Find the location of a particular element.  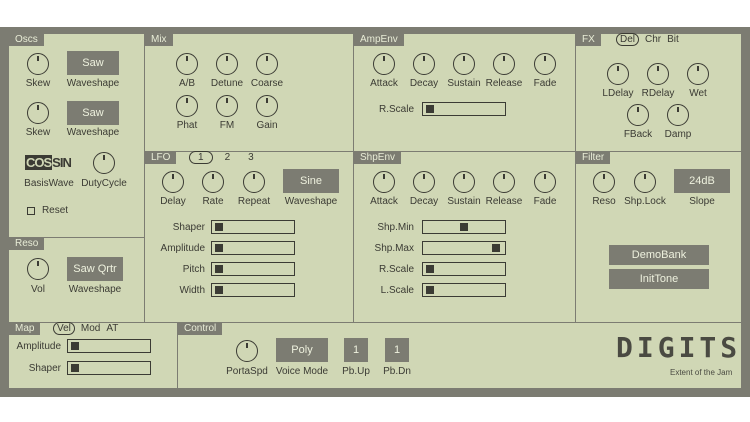

wave1-button: Saw is located at coordinates (93, 63).